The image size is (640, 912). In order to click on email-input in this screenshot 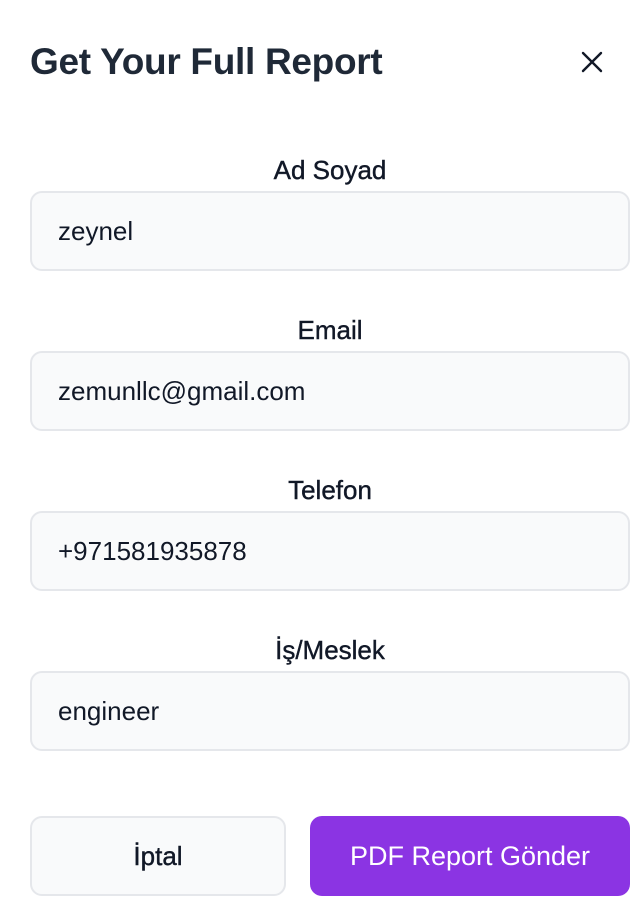, I will do `click(330, 391)`.